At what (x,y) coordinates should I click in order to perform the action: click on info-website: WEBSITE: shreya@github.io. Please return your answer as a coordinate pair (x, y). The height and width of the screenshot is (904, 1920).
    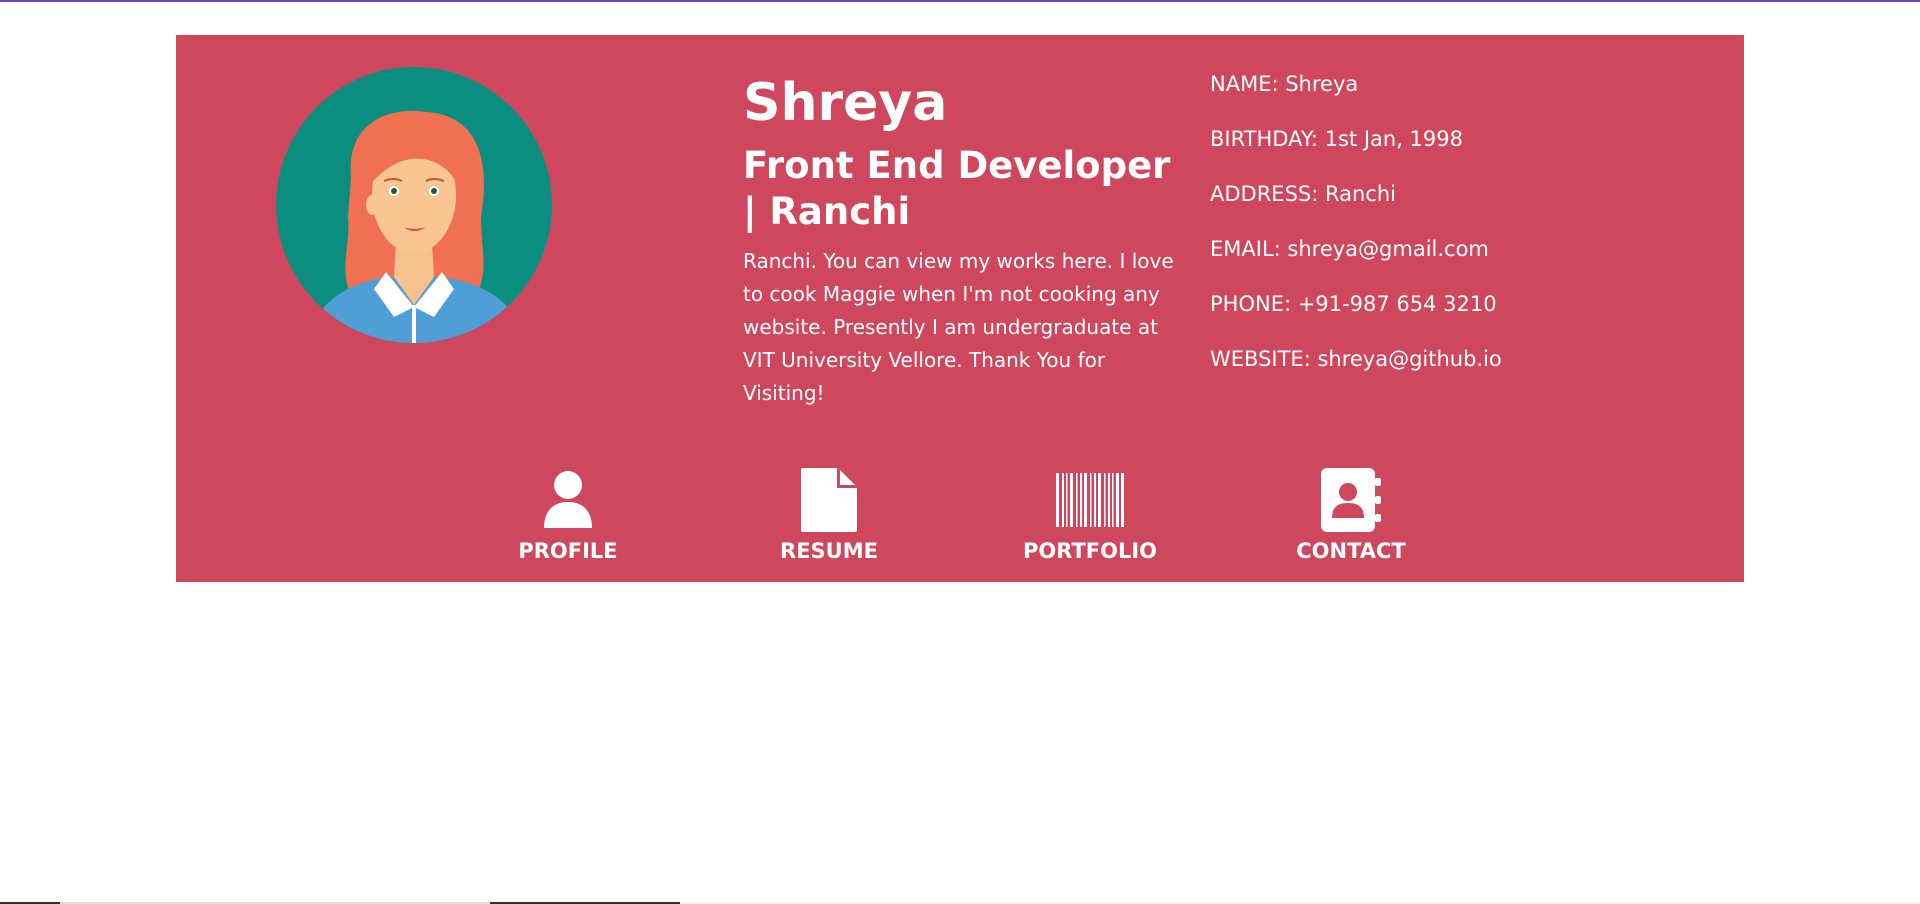
    Looking at the image, I should click on (1356, 359).